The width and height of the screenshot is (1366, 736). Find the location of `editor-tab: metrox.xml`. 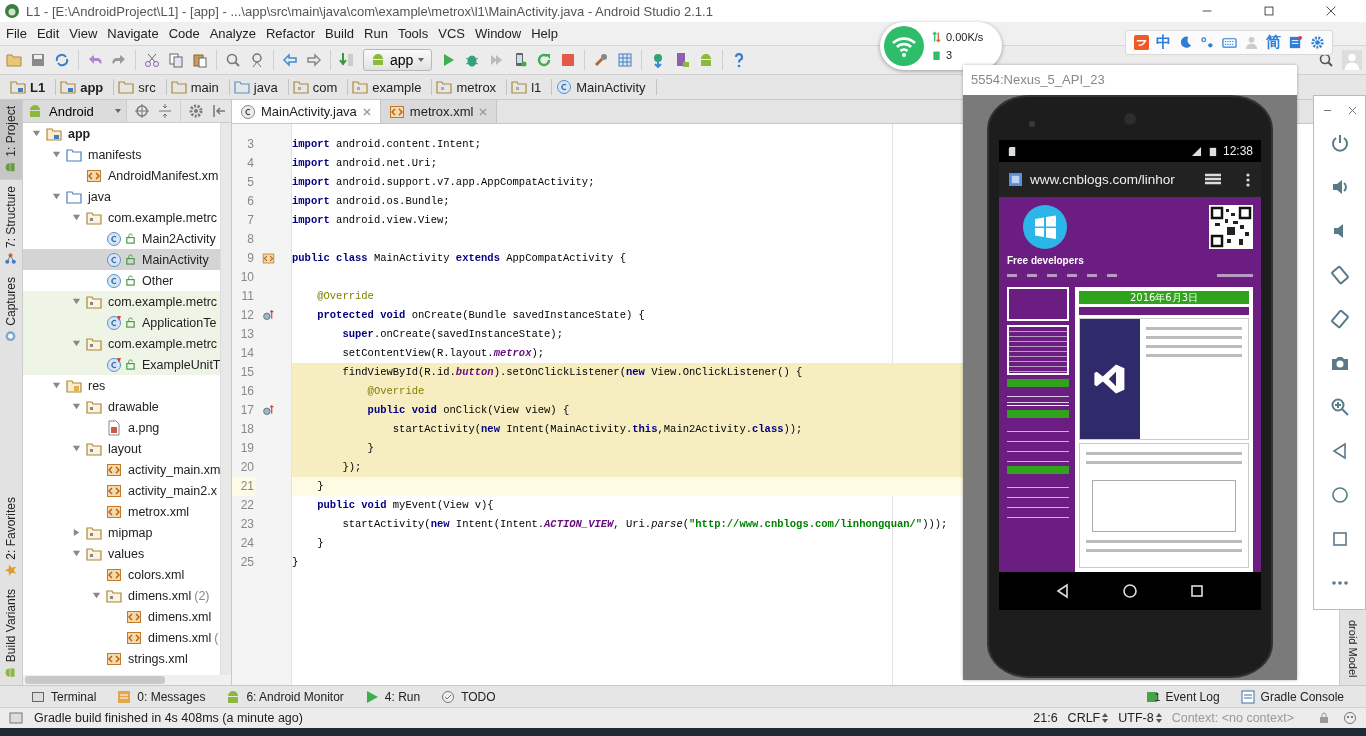

editor-tab: metrox.xml is located at coordinates (439, 111).